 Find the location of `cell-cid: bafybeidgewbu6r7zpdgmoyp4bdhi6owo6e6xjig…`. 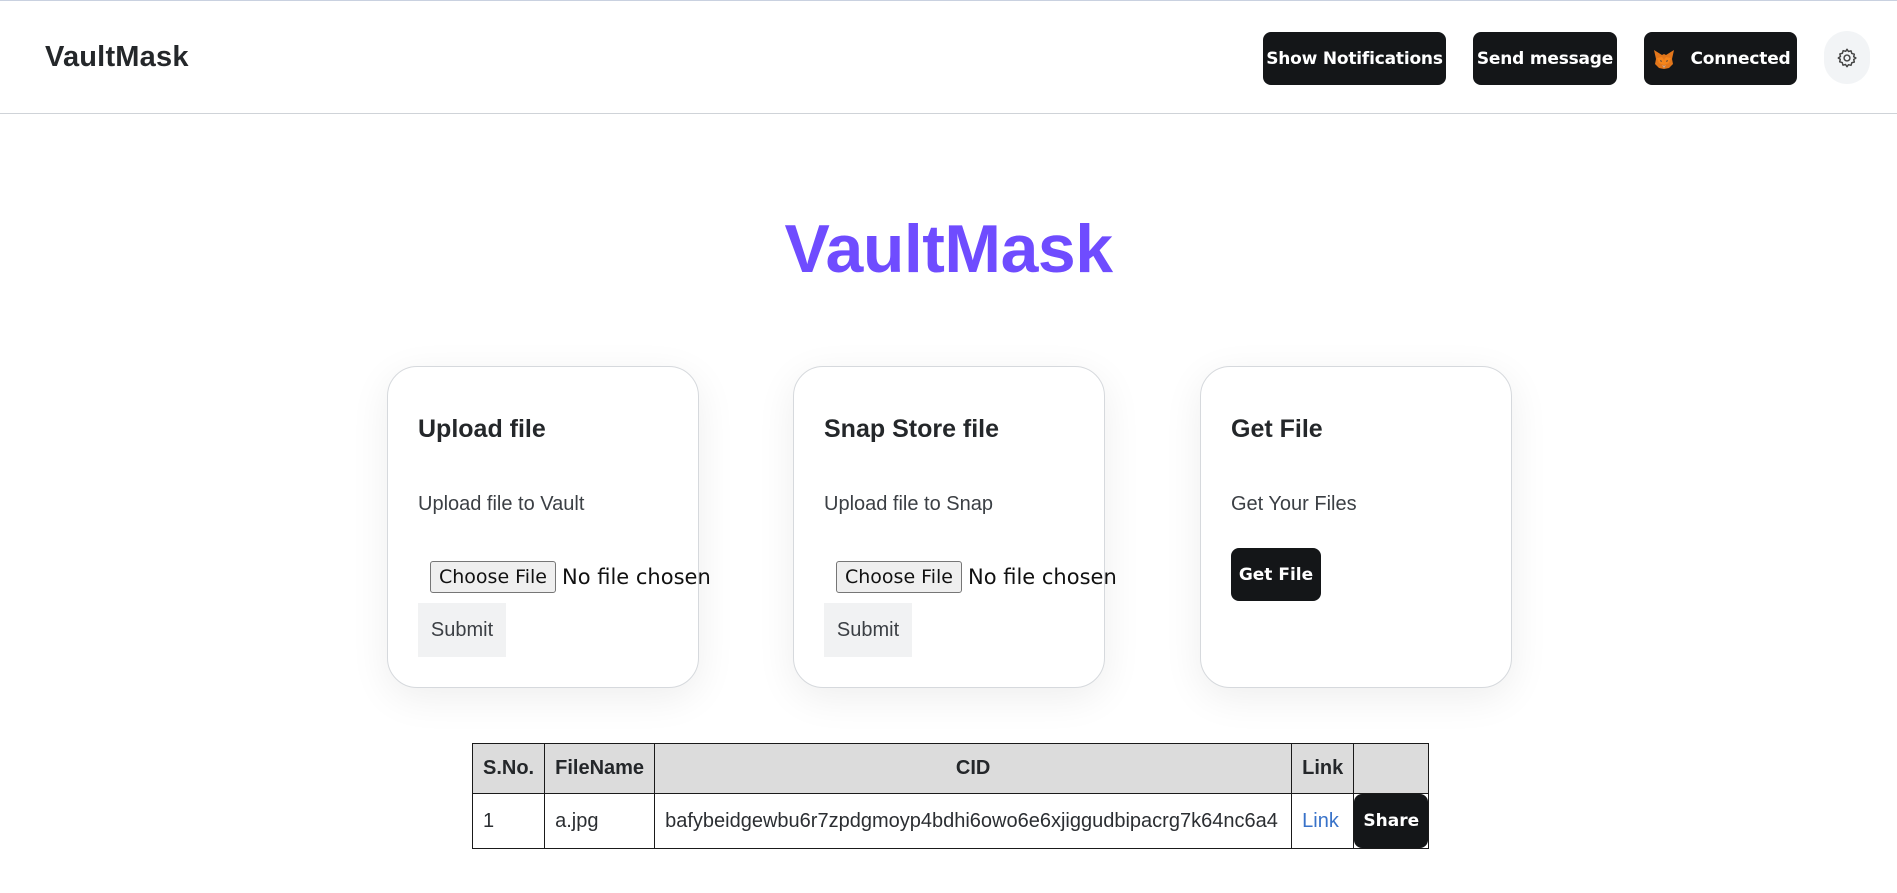

cell-cid: bafybeidgewbu6r7zpdgmoyp4bdhi6owo6e6xjig… is located at coordinates (973, 821).